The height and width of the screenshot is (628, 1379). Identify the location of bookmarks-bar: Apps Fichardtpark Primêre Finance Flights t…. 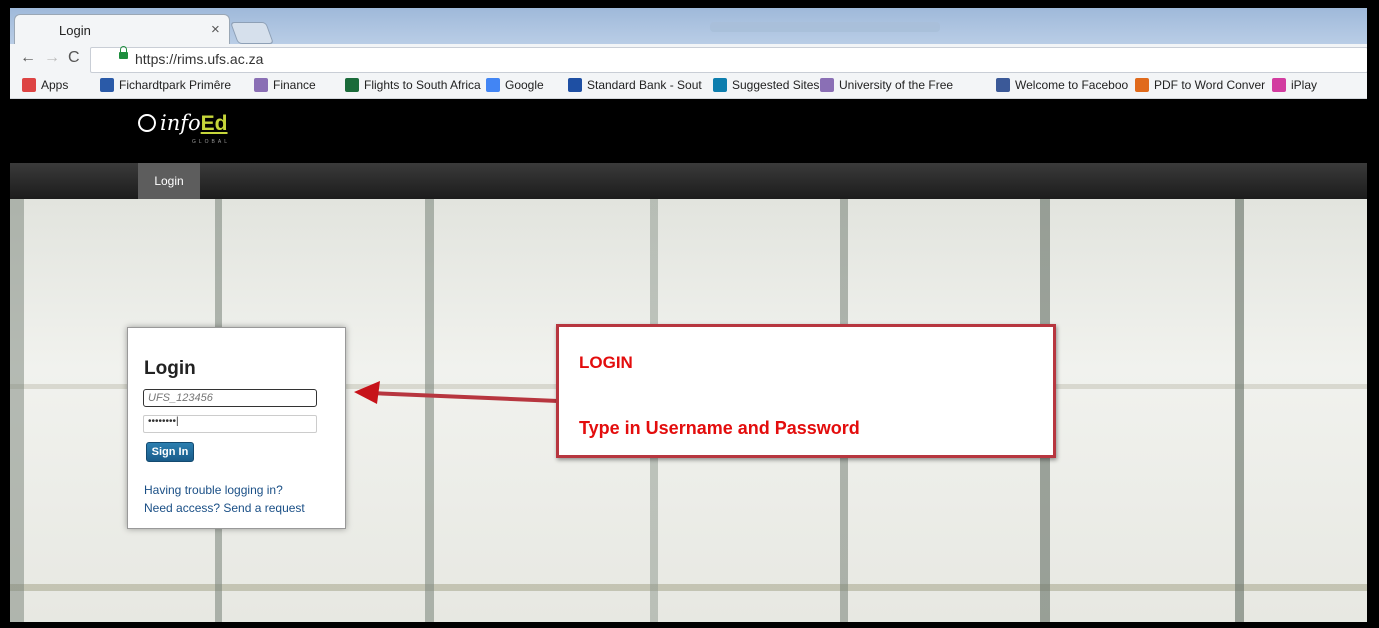
(688, 86).